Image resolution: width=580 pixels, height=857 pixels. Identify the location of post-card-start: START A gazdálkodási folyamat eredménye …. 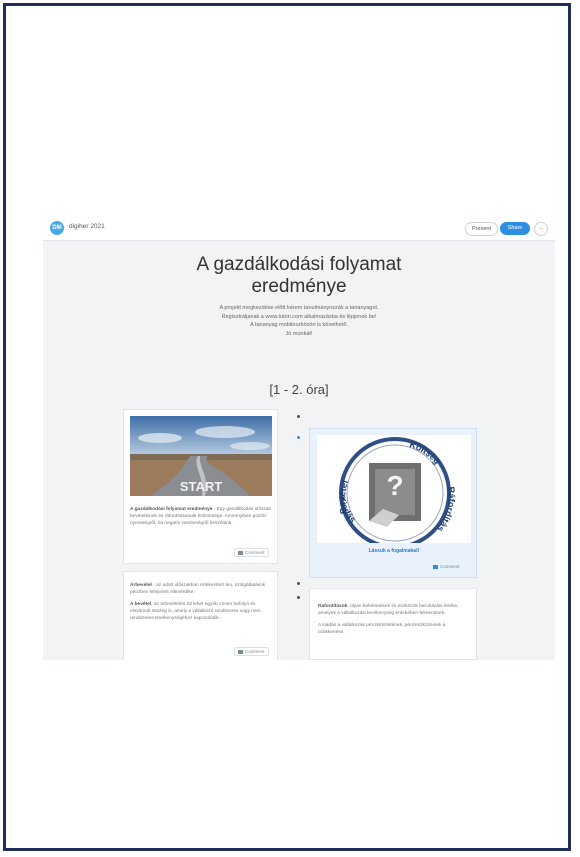
(200, 486).